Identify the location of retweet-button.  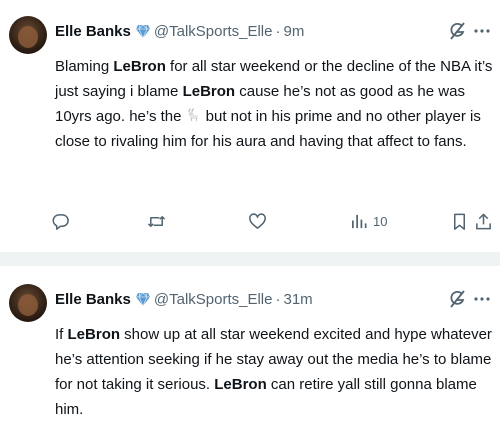
(158, 221).